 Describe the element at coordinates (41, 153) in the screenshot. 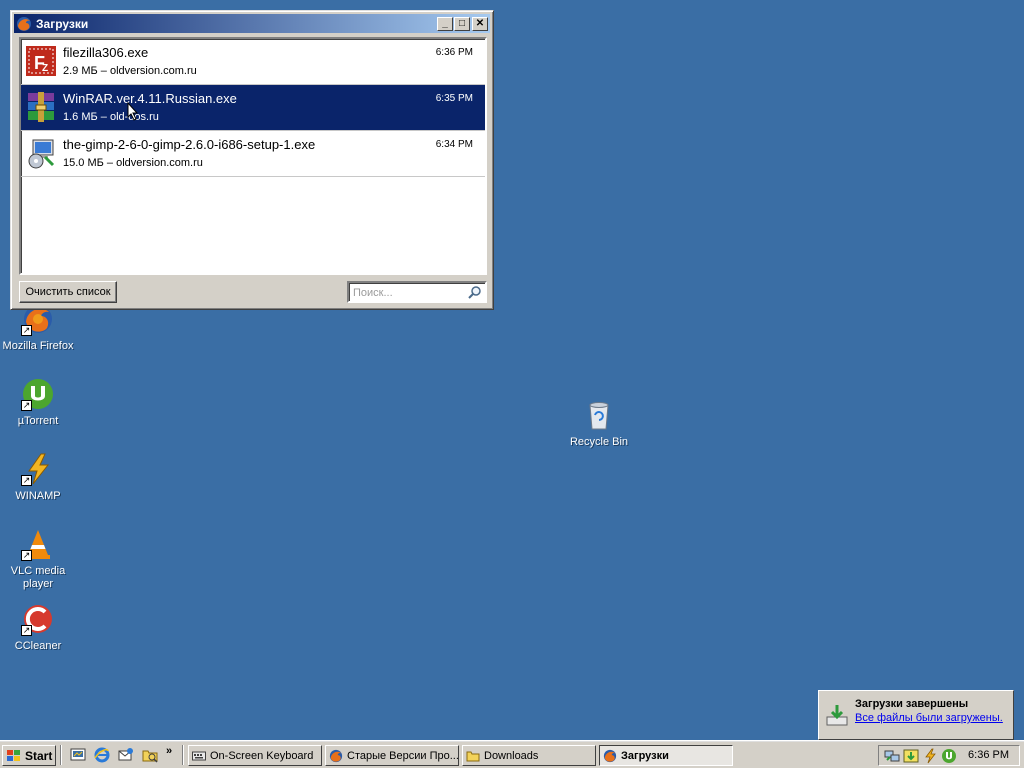

I see `installer-icon` at that location.